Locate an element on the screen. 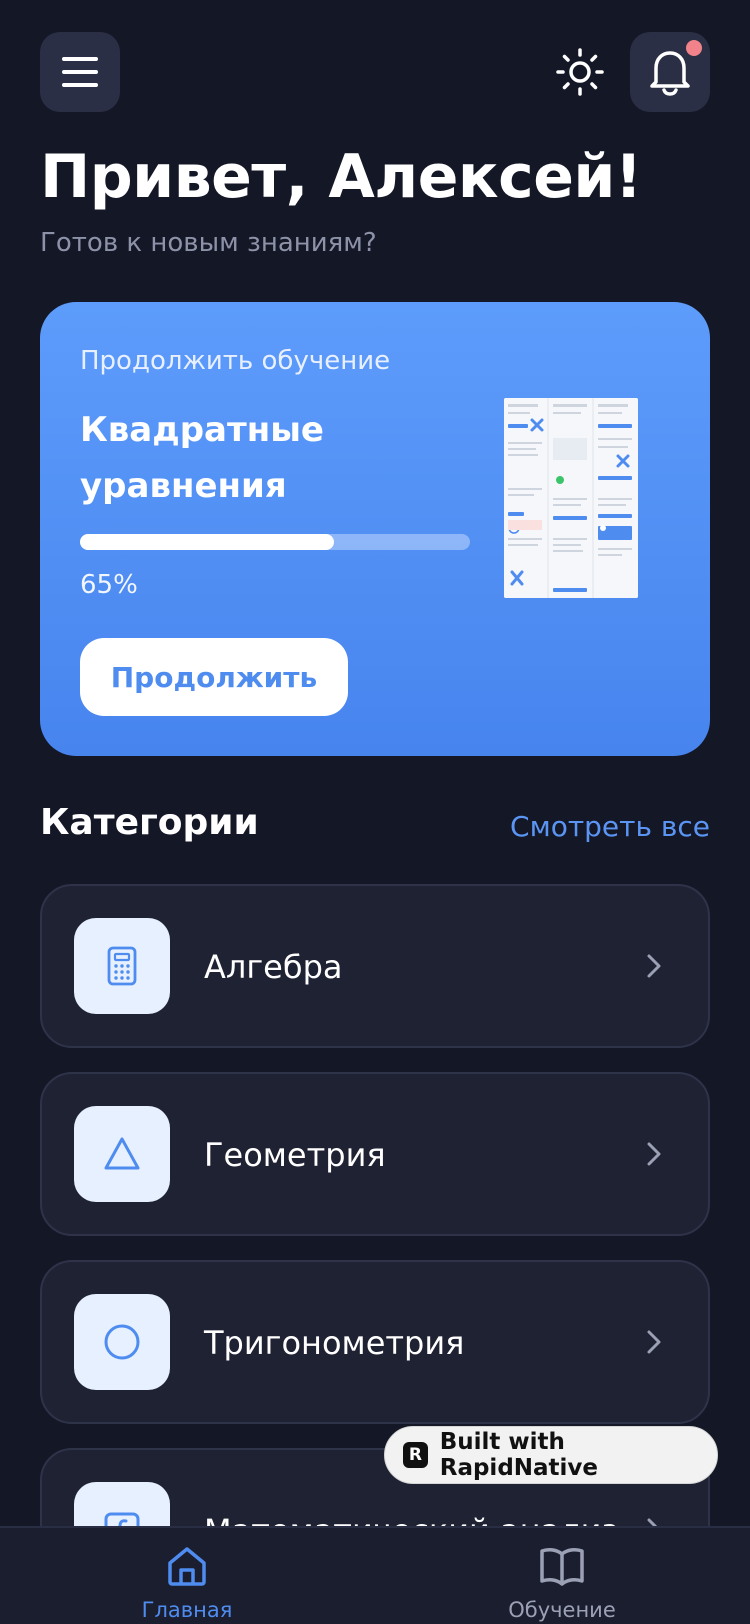 Image resolution: width=750 pixels, height=1624 pixels. category-geometry: Геометрия is located at coordinates (375, 1154).